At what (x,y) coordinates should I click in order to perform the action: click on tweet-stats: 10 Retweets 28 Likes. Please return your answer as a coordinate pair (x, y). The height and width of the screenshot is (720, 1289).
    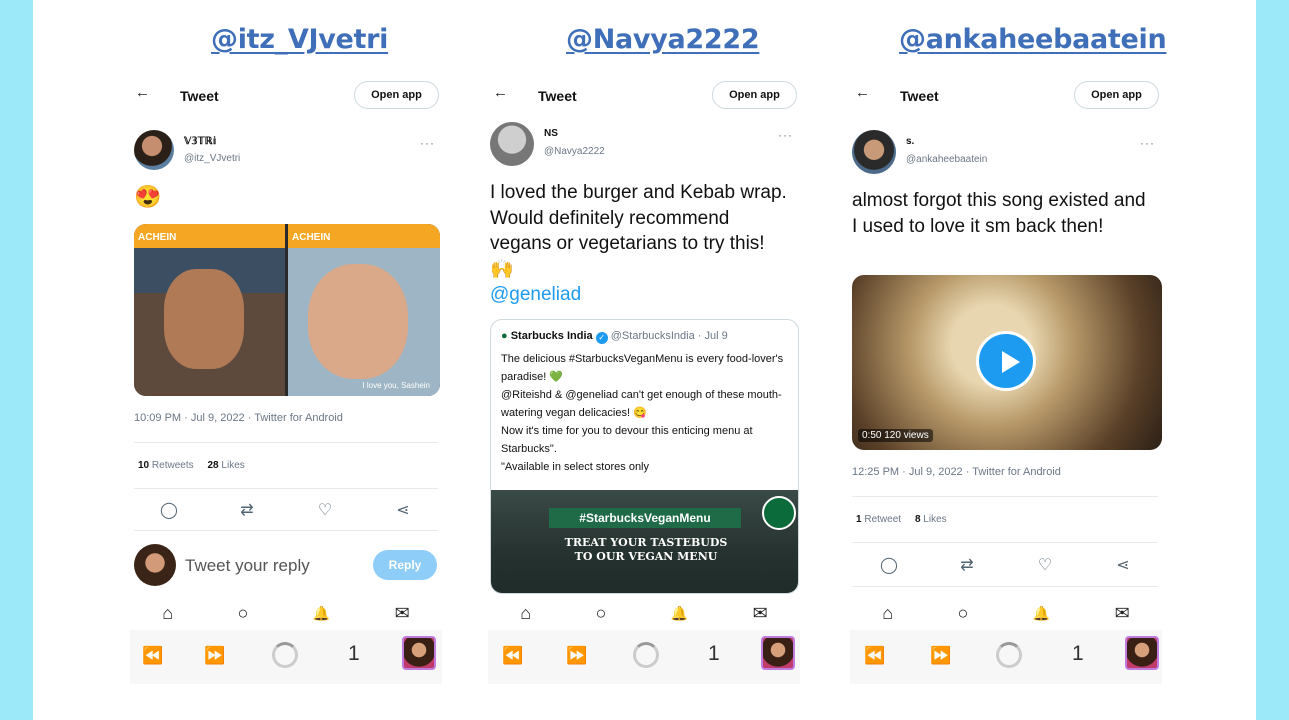
    Looking at the image, I should click on (191, 465).